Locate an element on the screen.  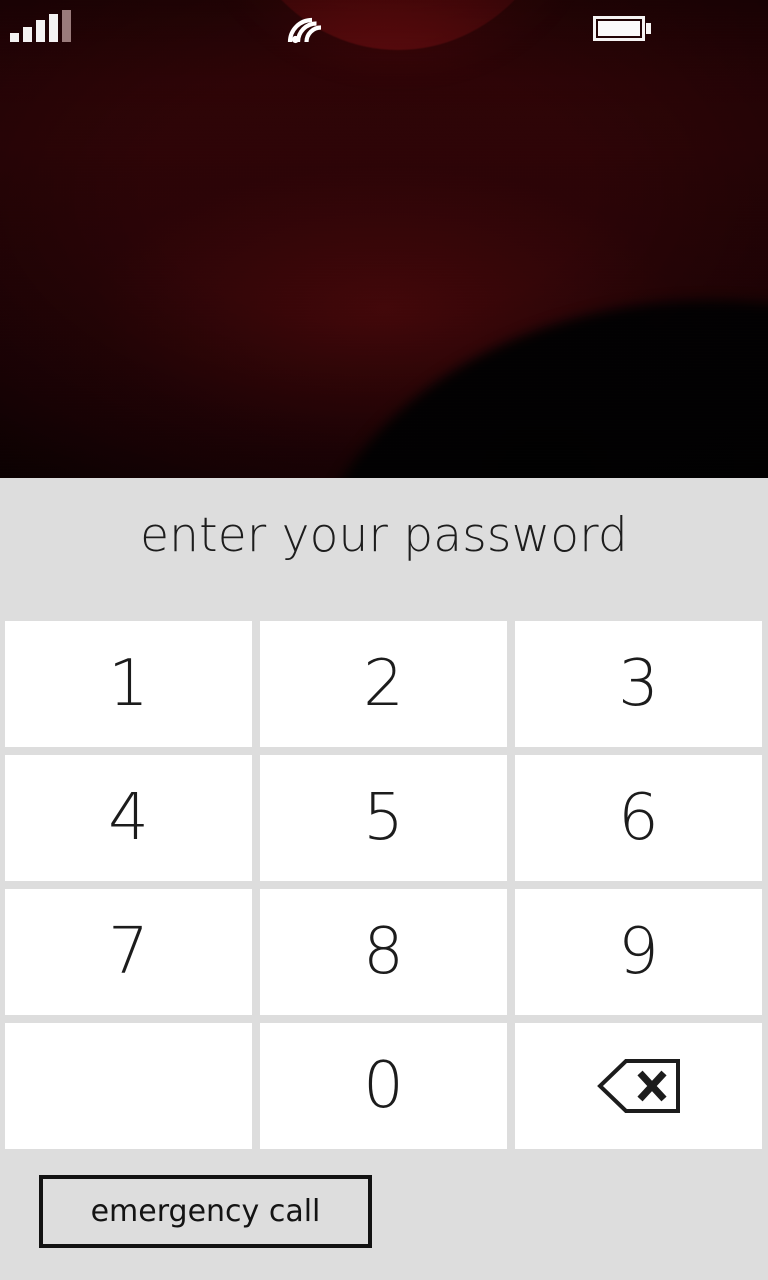
key-9-label: 9 is located at coordinates (638, 952).